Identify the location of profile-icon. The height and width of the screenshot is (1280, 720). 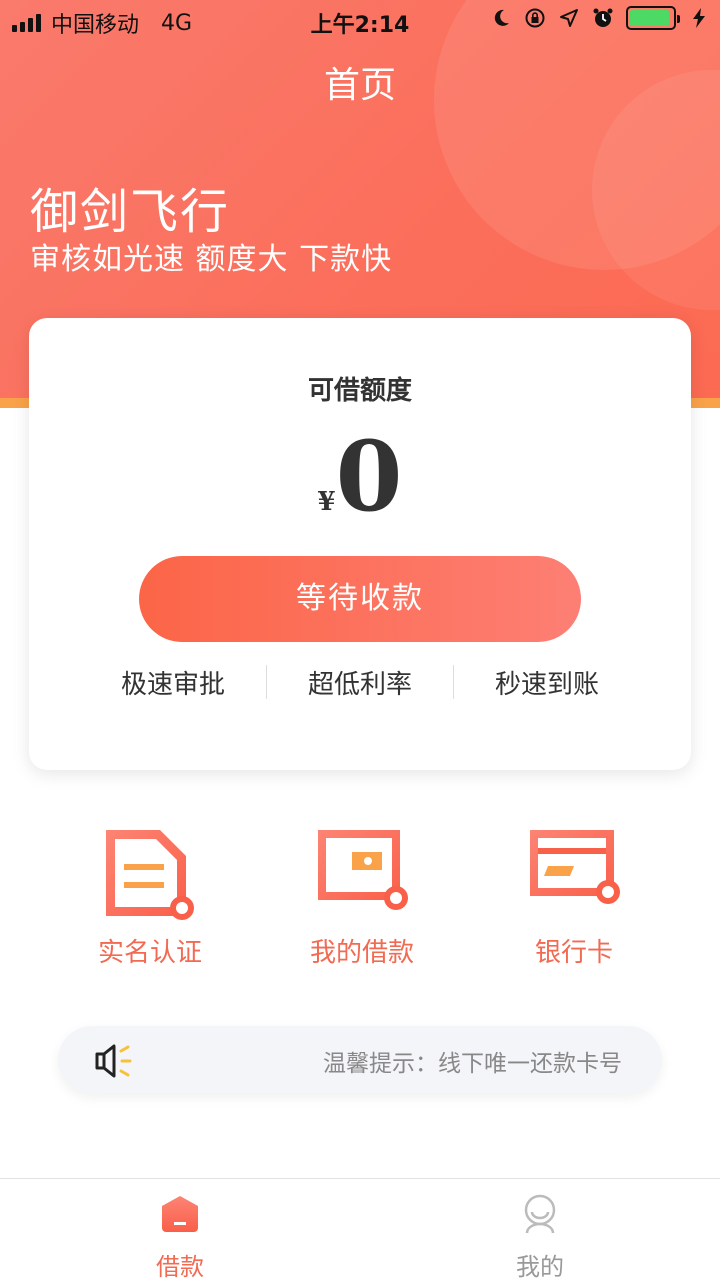
(540, 1214).